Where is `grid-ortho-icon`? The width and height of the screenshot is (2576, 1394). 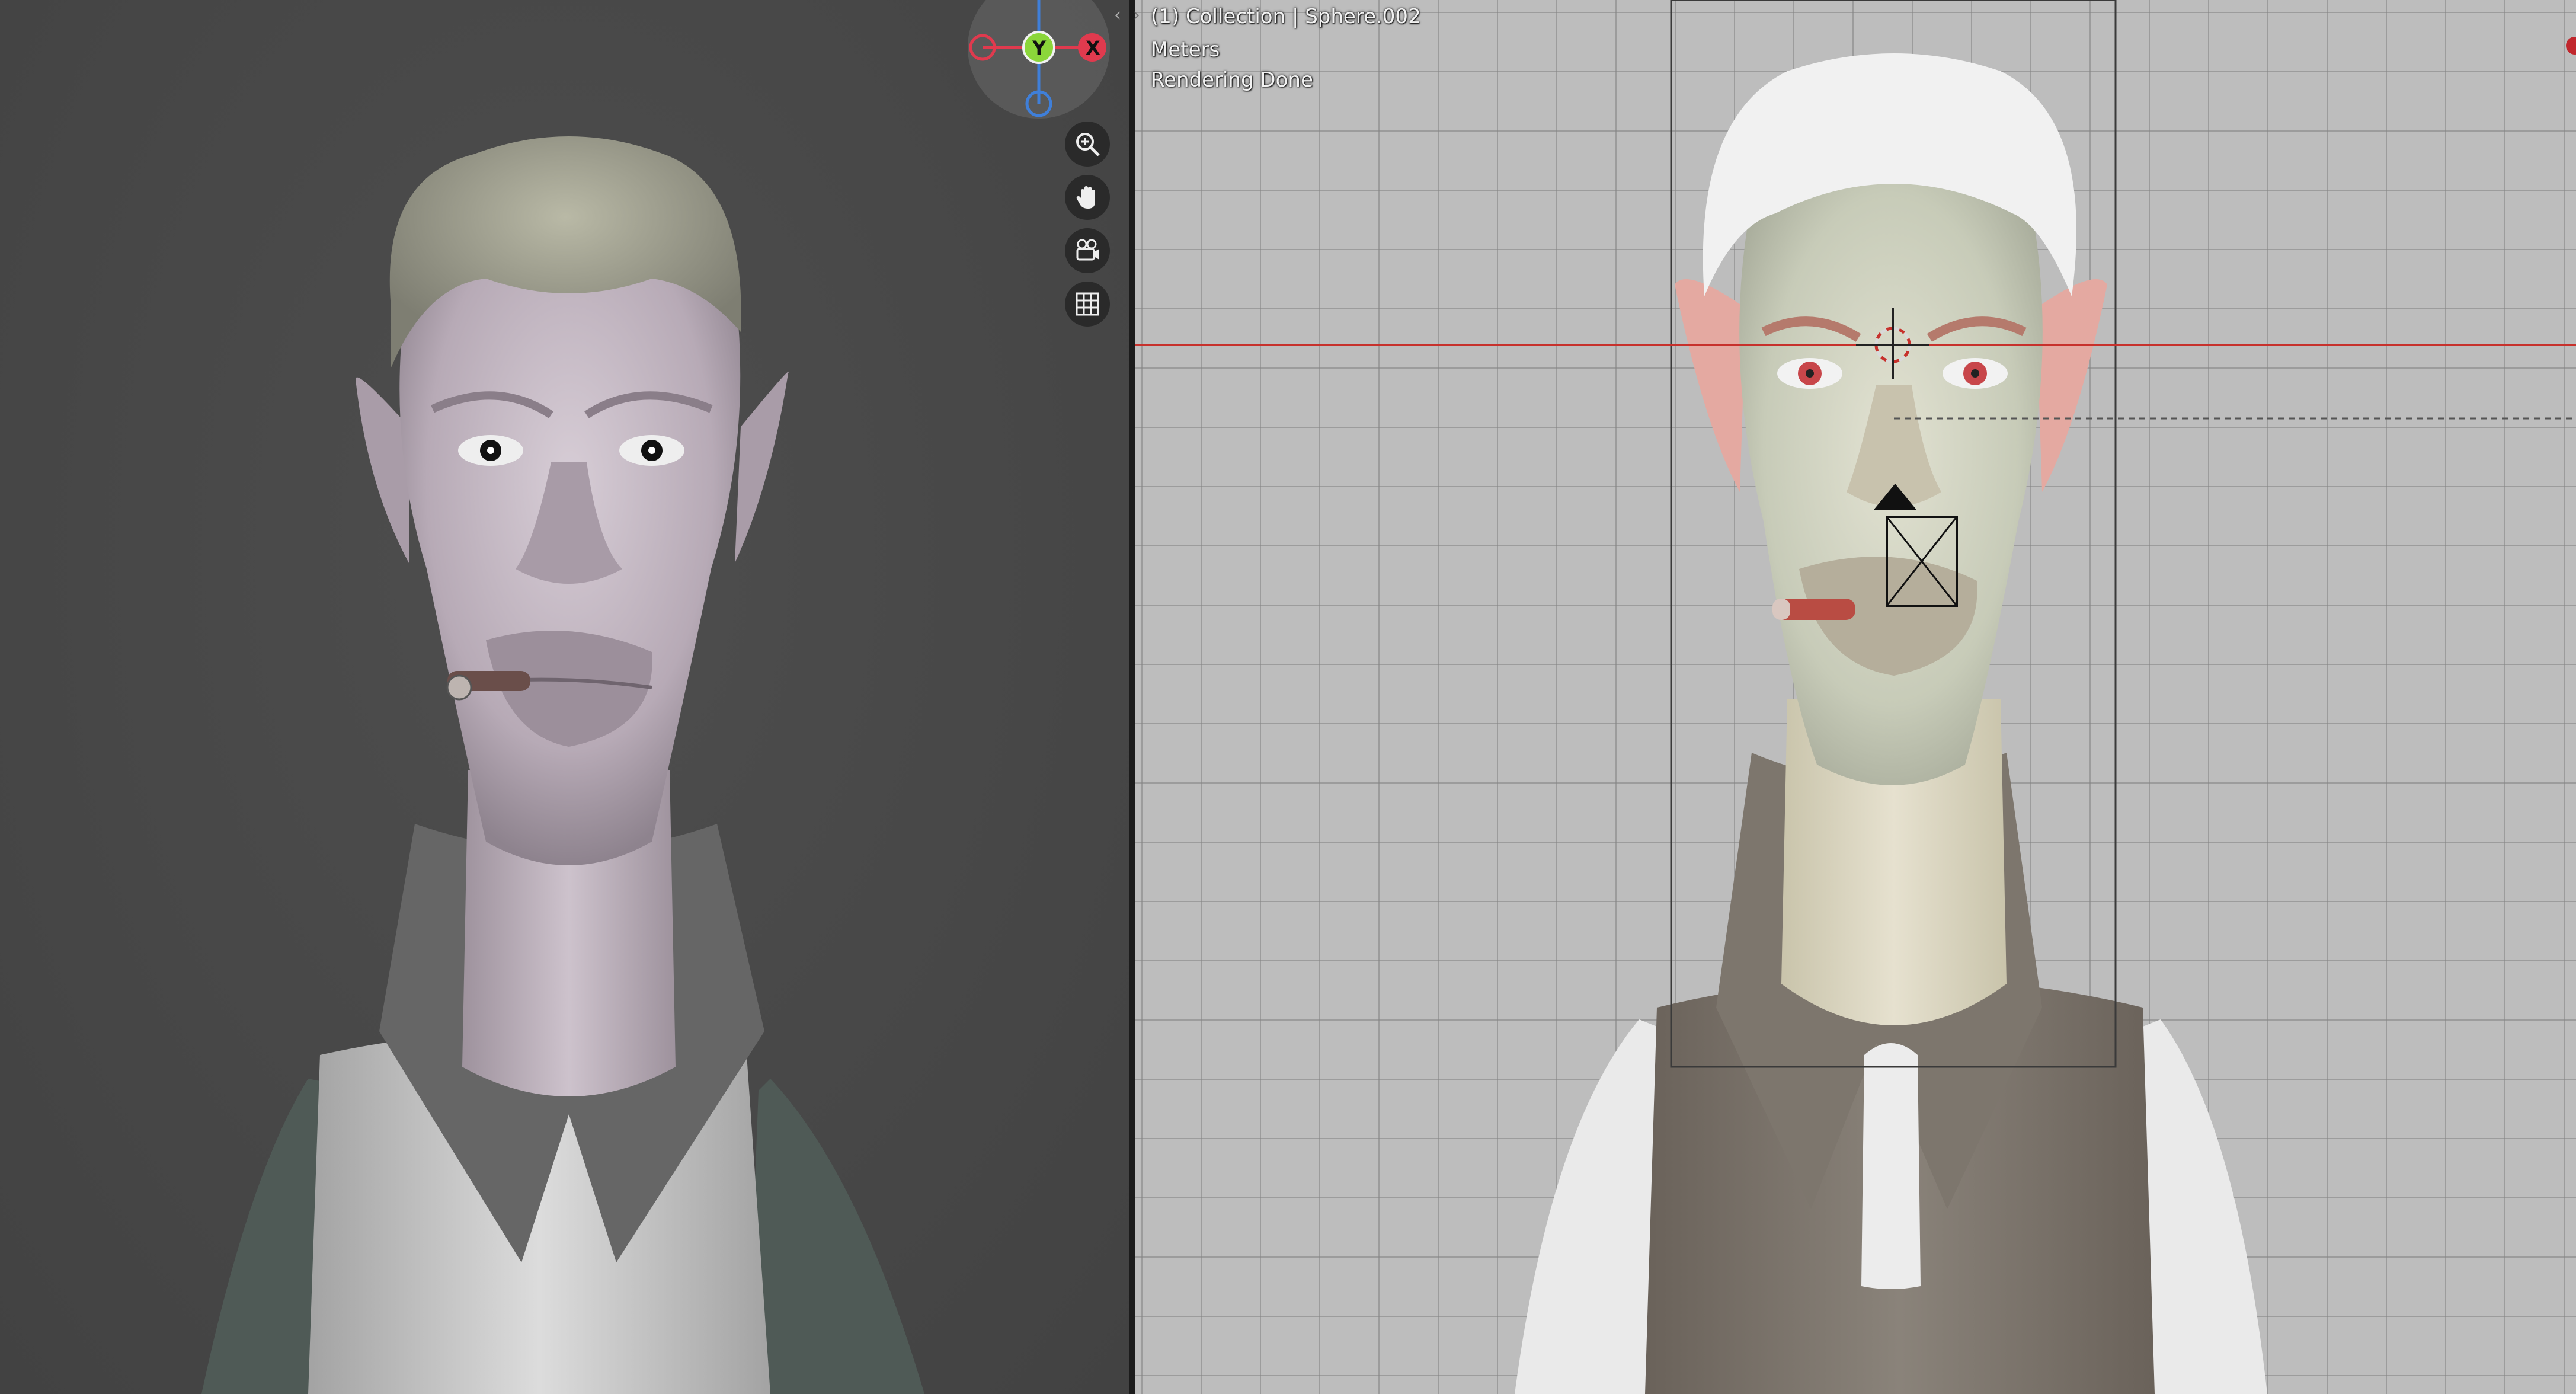
grid-ortho-icon is located at coordinates (1087, 304).